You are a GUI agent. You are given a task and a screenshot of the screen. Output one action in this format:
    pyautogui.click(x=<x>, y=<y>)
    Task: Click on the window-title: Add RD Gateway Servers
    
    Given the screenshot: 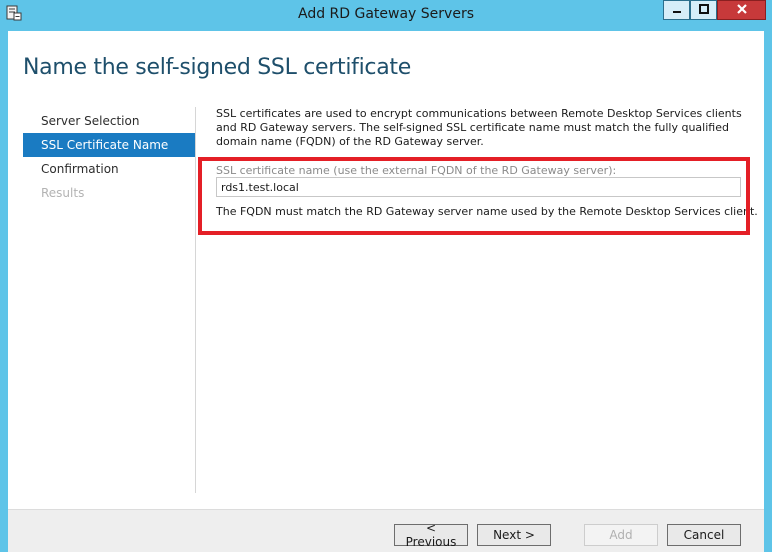 What is the action you would take?
    pyautogui.click(x=385, y=14)
    